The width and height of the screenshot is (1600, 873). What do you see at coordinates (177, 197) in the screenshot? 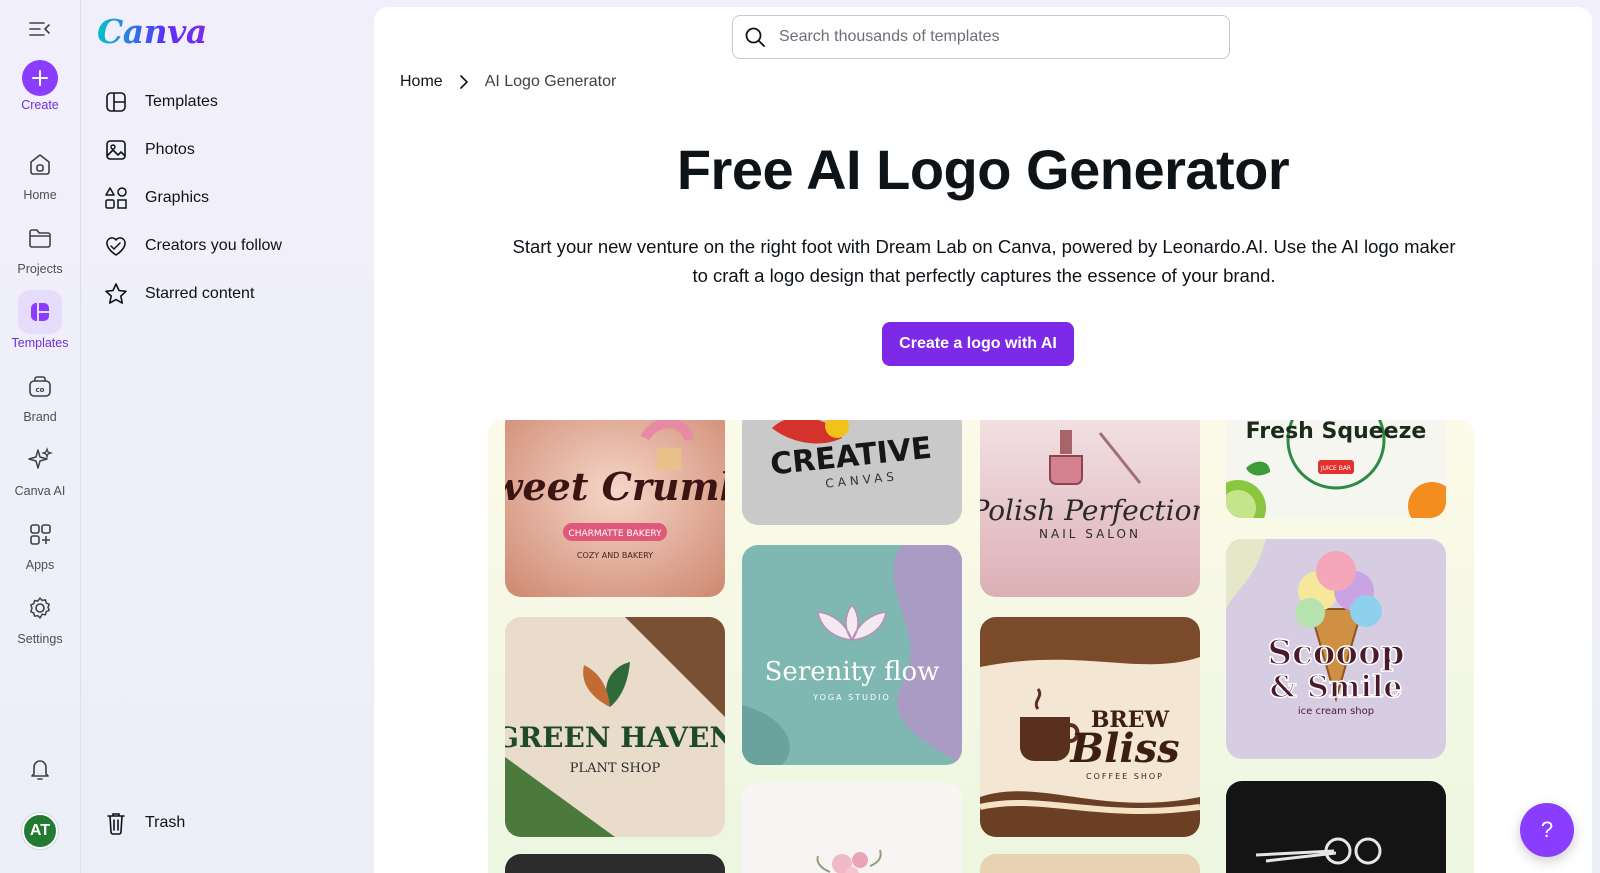
I see `nav-item-label: Graphics` at bounding box center [177, 197].